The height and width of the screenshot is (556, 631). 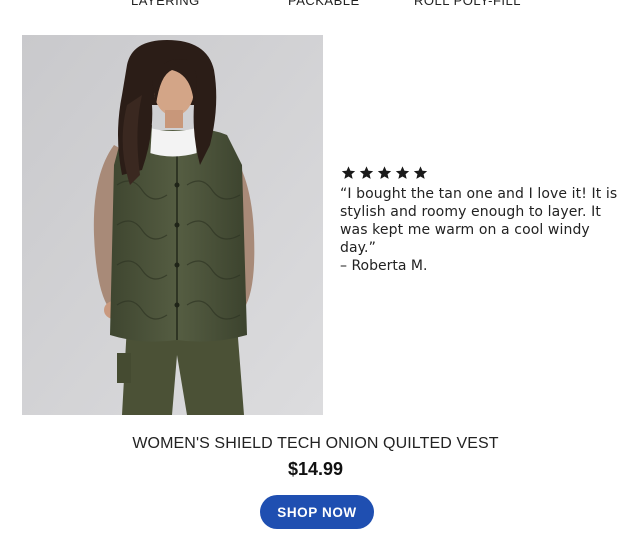 I want to click on star-rating, so click(x=482, y=173).